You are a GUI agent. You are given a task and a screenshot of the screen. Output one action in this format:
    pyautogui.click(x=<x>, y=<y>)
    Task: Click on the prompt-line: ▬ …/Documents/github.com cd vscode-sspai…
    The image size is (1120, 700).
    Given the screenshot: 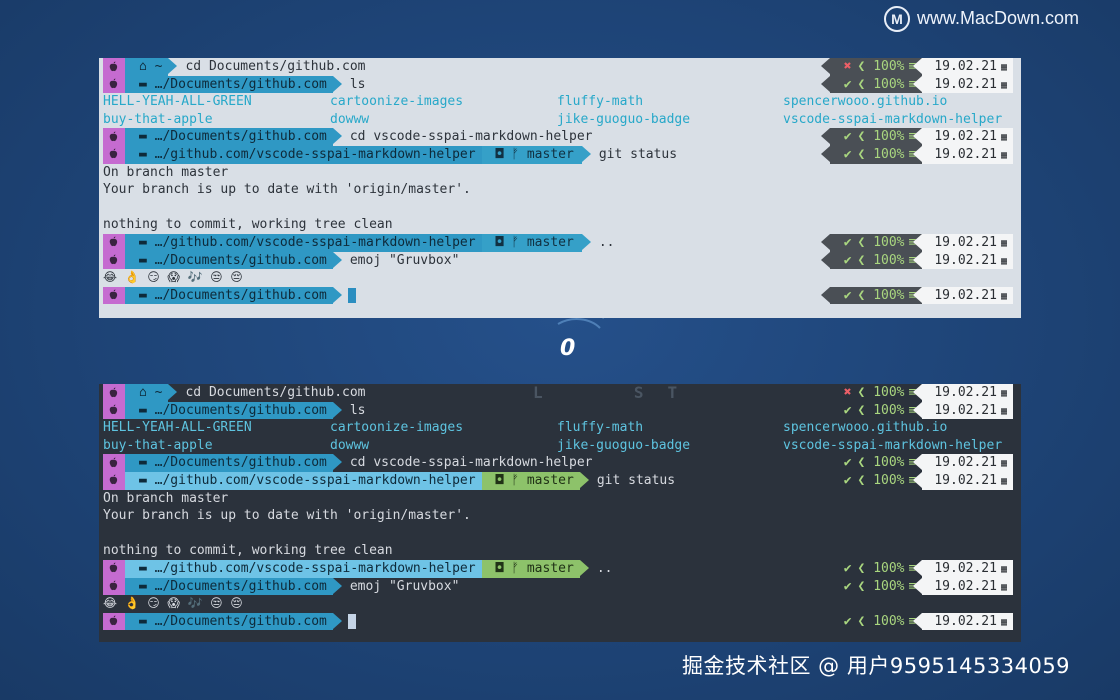 What is the action you would take?
    pyautogui.click(x=560, y=137)
    